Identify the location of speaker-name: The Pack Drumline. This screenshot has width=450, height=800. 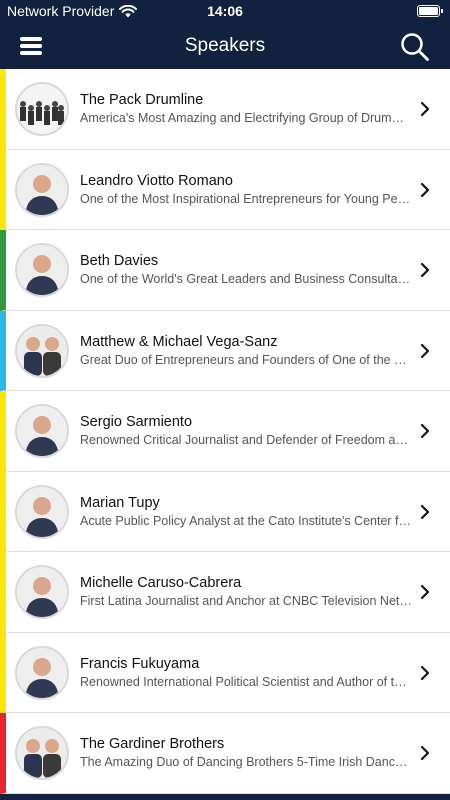
(142, 100).